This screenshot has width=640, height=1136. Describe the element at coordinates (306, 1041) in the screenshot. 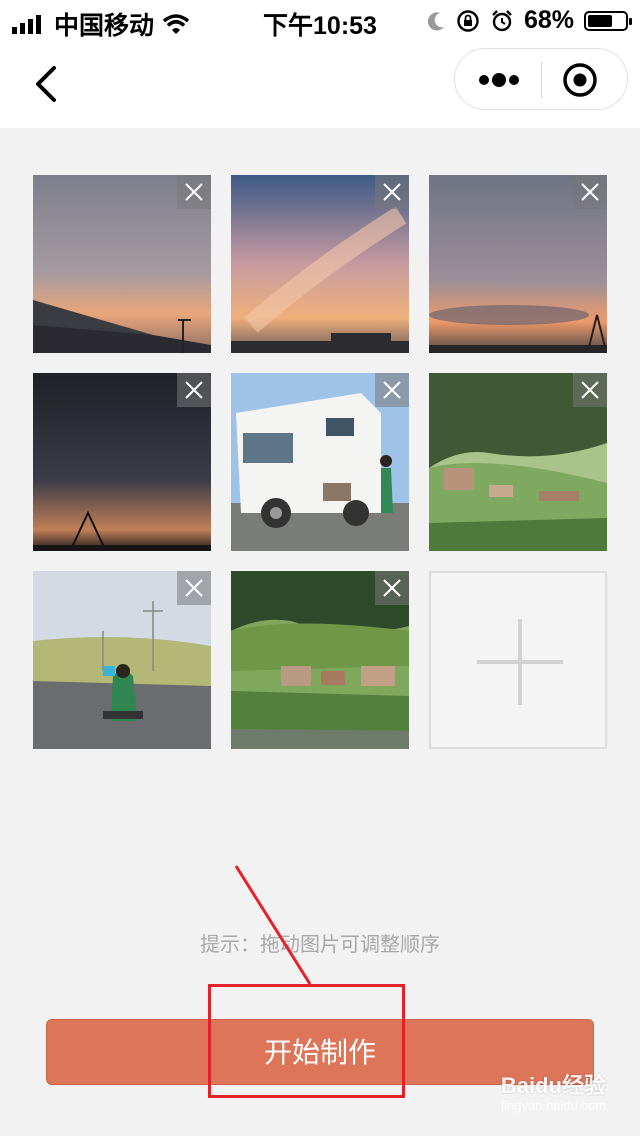

I see `annotation-highlight-box` at that location.